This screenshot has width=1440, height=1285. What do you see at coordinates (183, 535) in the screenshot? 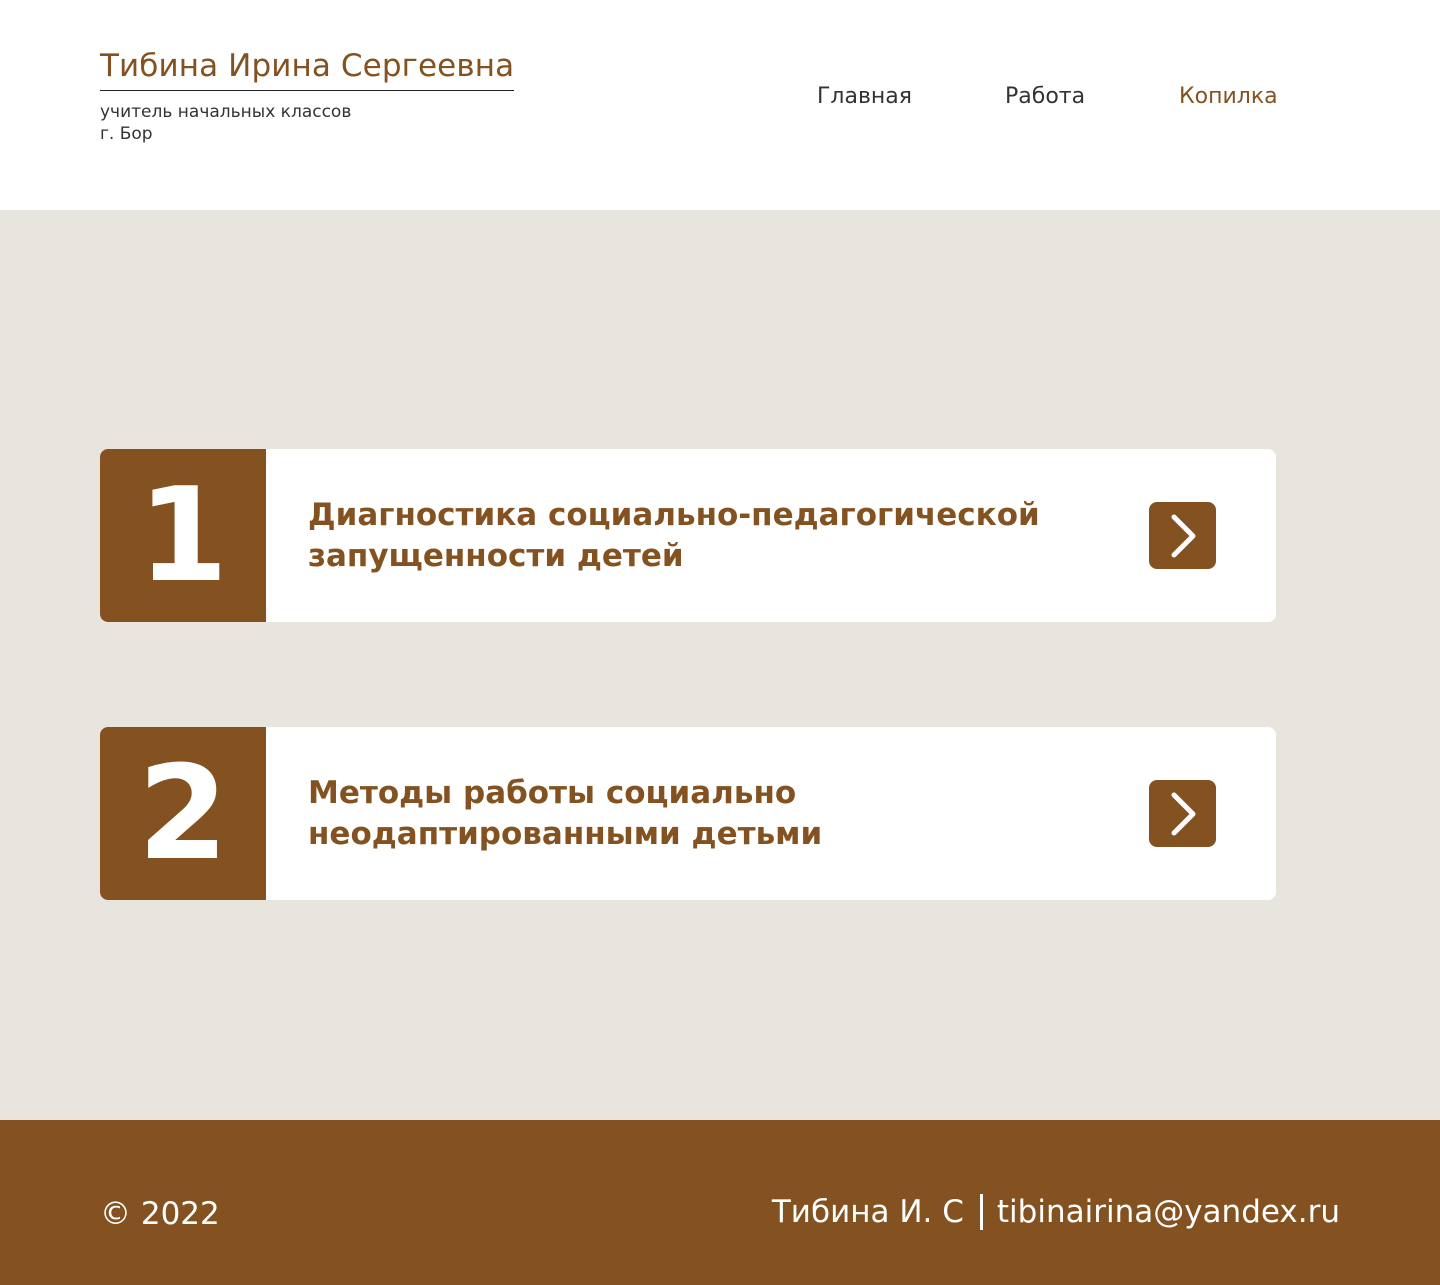
I see `item-number: 1` at bounding box center [183, 535].